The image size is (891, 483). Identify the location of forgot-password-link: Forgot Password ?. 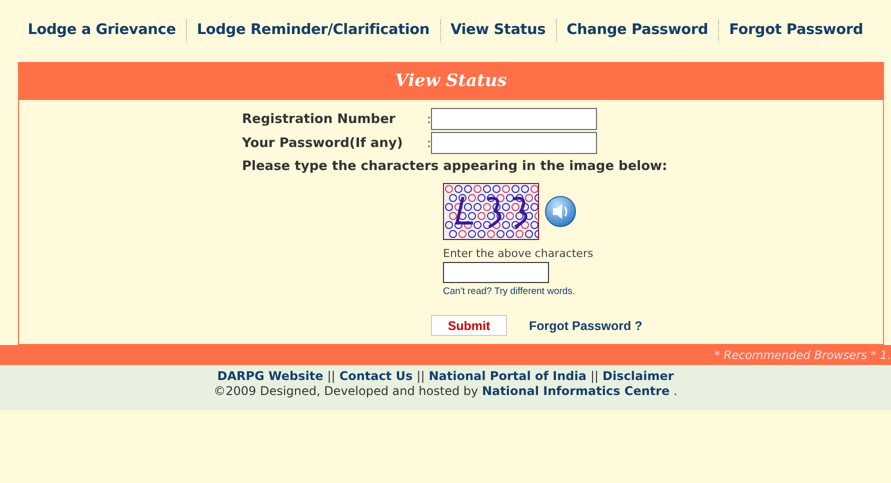
(585, 325).